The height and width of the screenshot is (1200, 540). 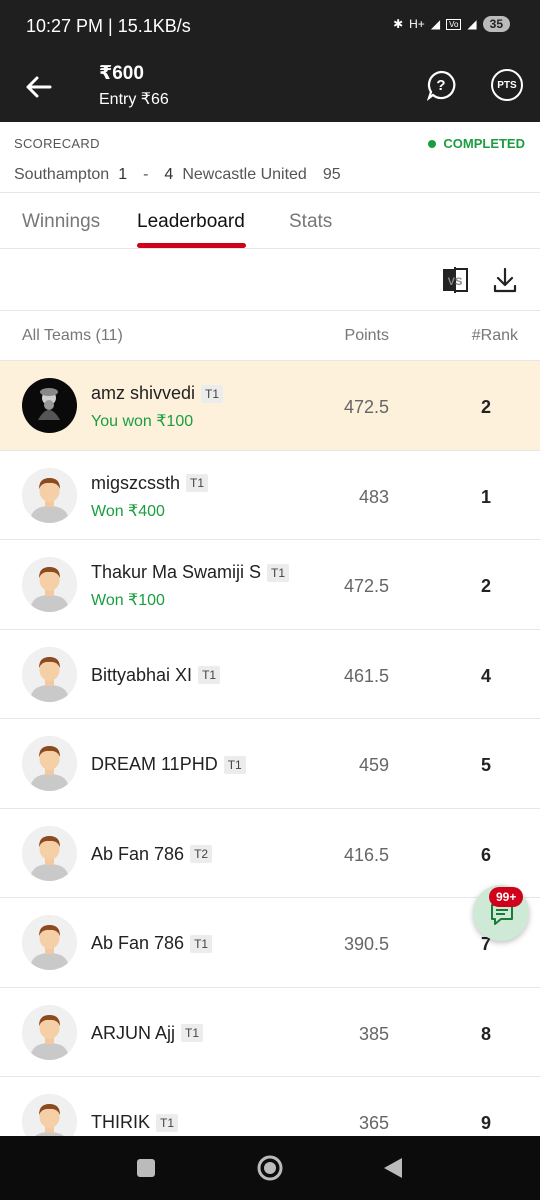 What do you see at coordinates (154, 764) in the screenshot?
I see `team-name-text: DREAM 11PHD` at bounding box center [154, 764].